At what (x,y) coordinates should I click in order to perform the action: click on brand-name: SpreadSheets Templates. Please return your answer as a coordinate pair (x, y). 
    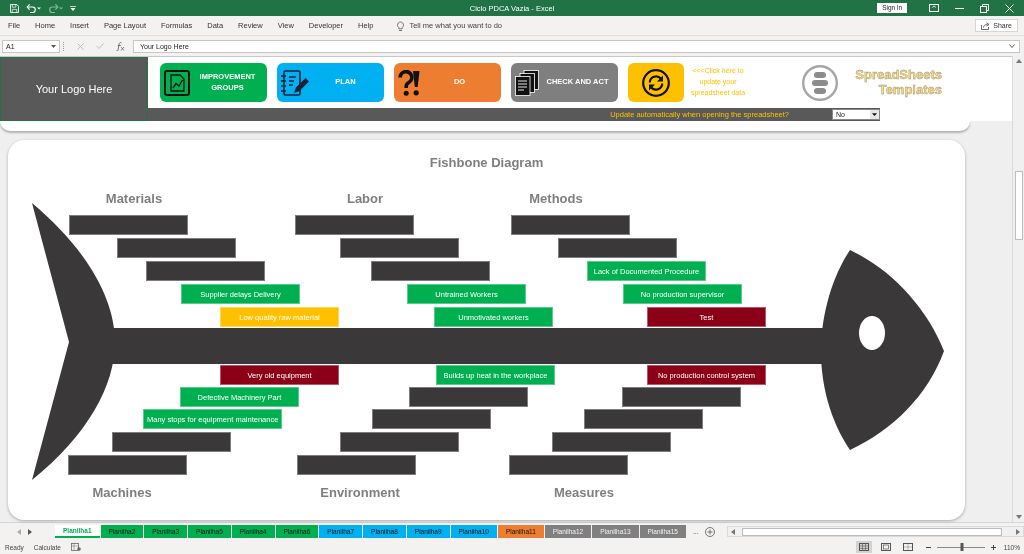
    Looking at the image, I should click on (898, 82).